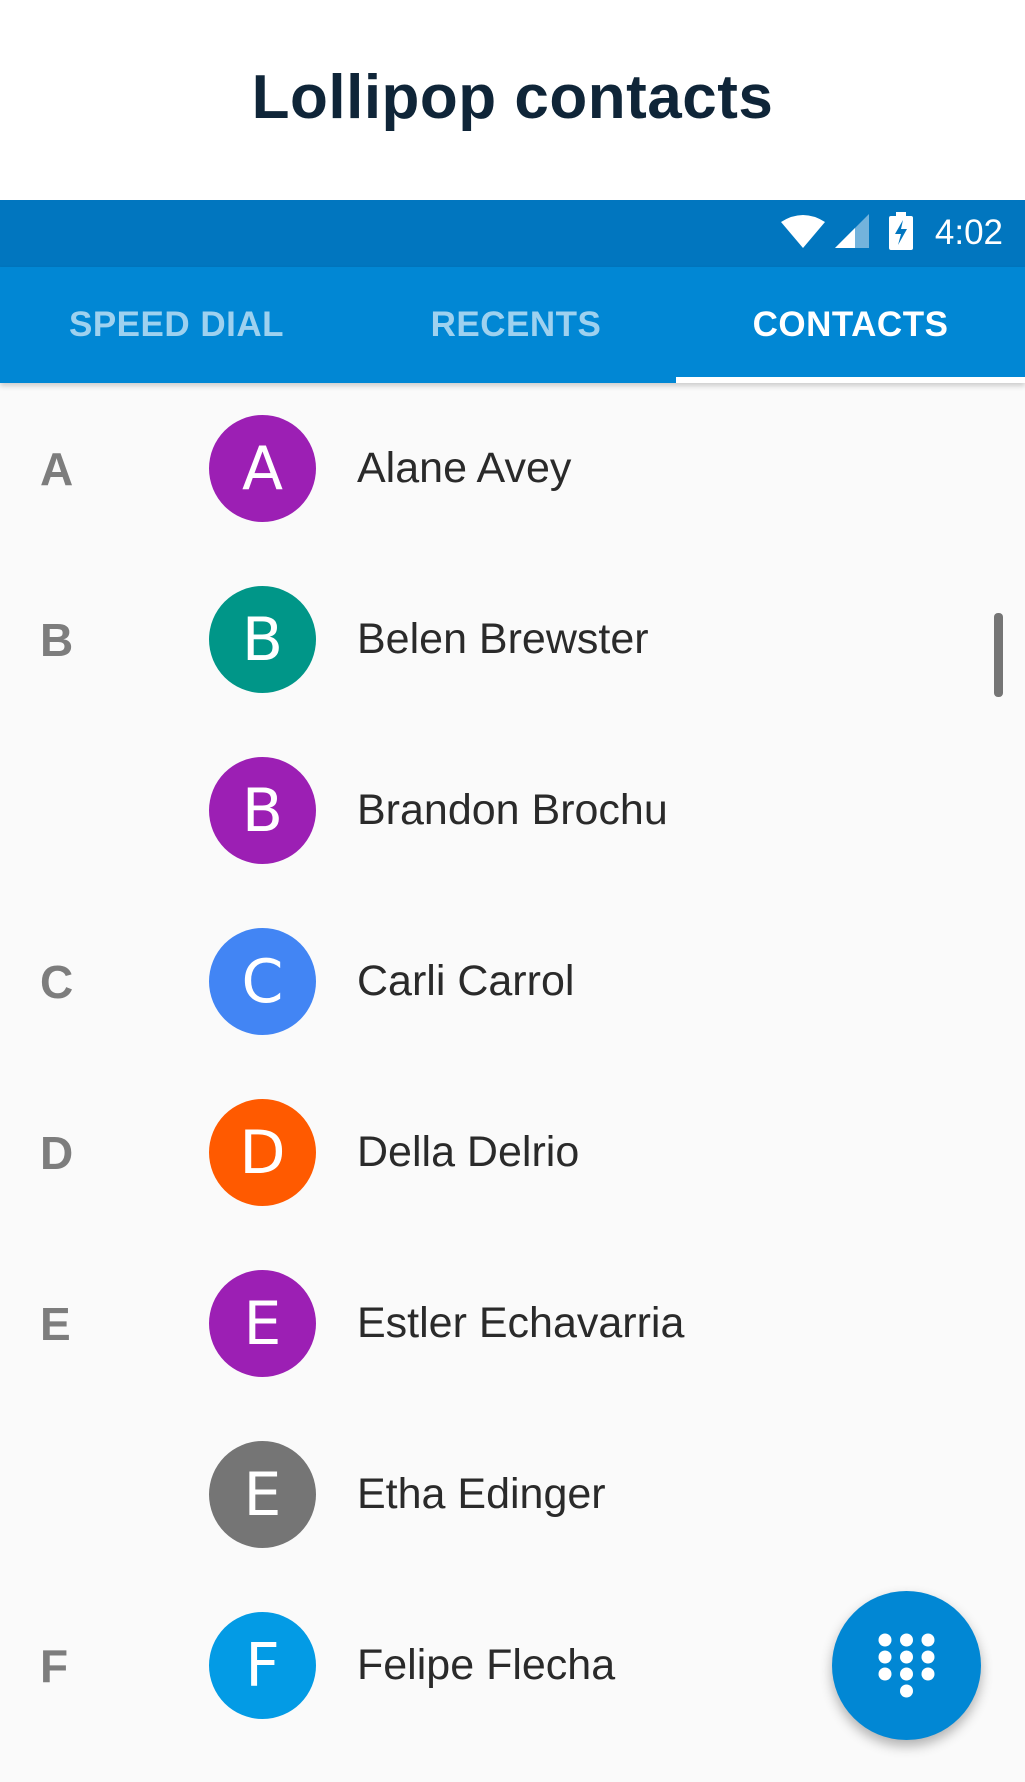 This screenshot has width=1025, height=1782. What do you see at coordinates (851, 233) in the screenshot?
I see `cell-signal-icon` at bounding box center [851, 233].